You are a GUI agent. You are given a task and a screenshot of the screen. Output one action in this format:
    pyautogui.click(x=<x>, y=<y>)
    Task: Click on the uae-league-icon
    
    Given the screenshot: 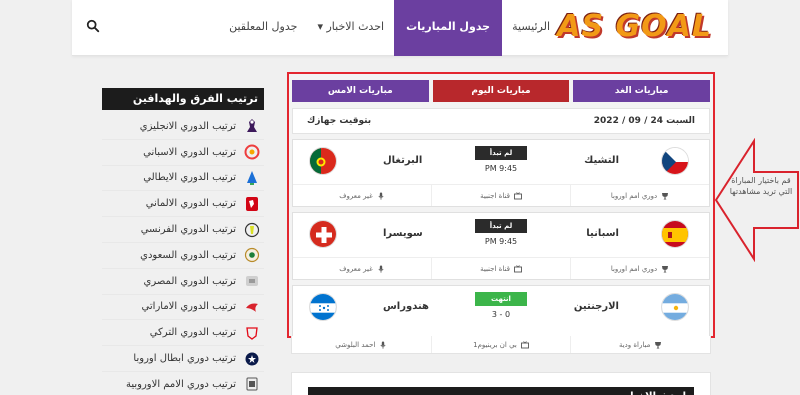 What is the action you would take?
    pyautogui.click(x=252, y=307)
    